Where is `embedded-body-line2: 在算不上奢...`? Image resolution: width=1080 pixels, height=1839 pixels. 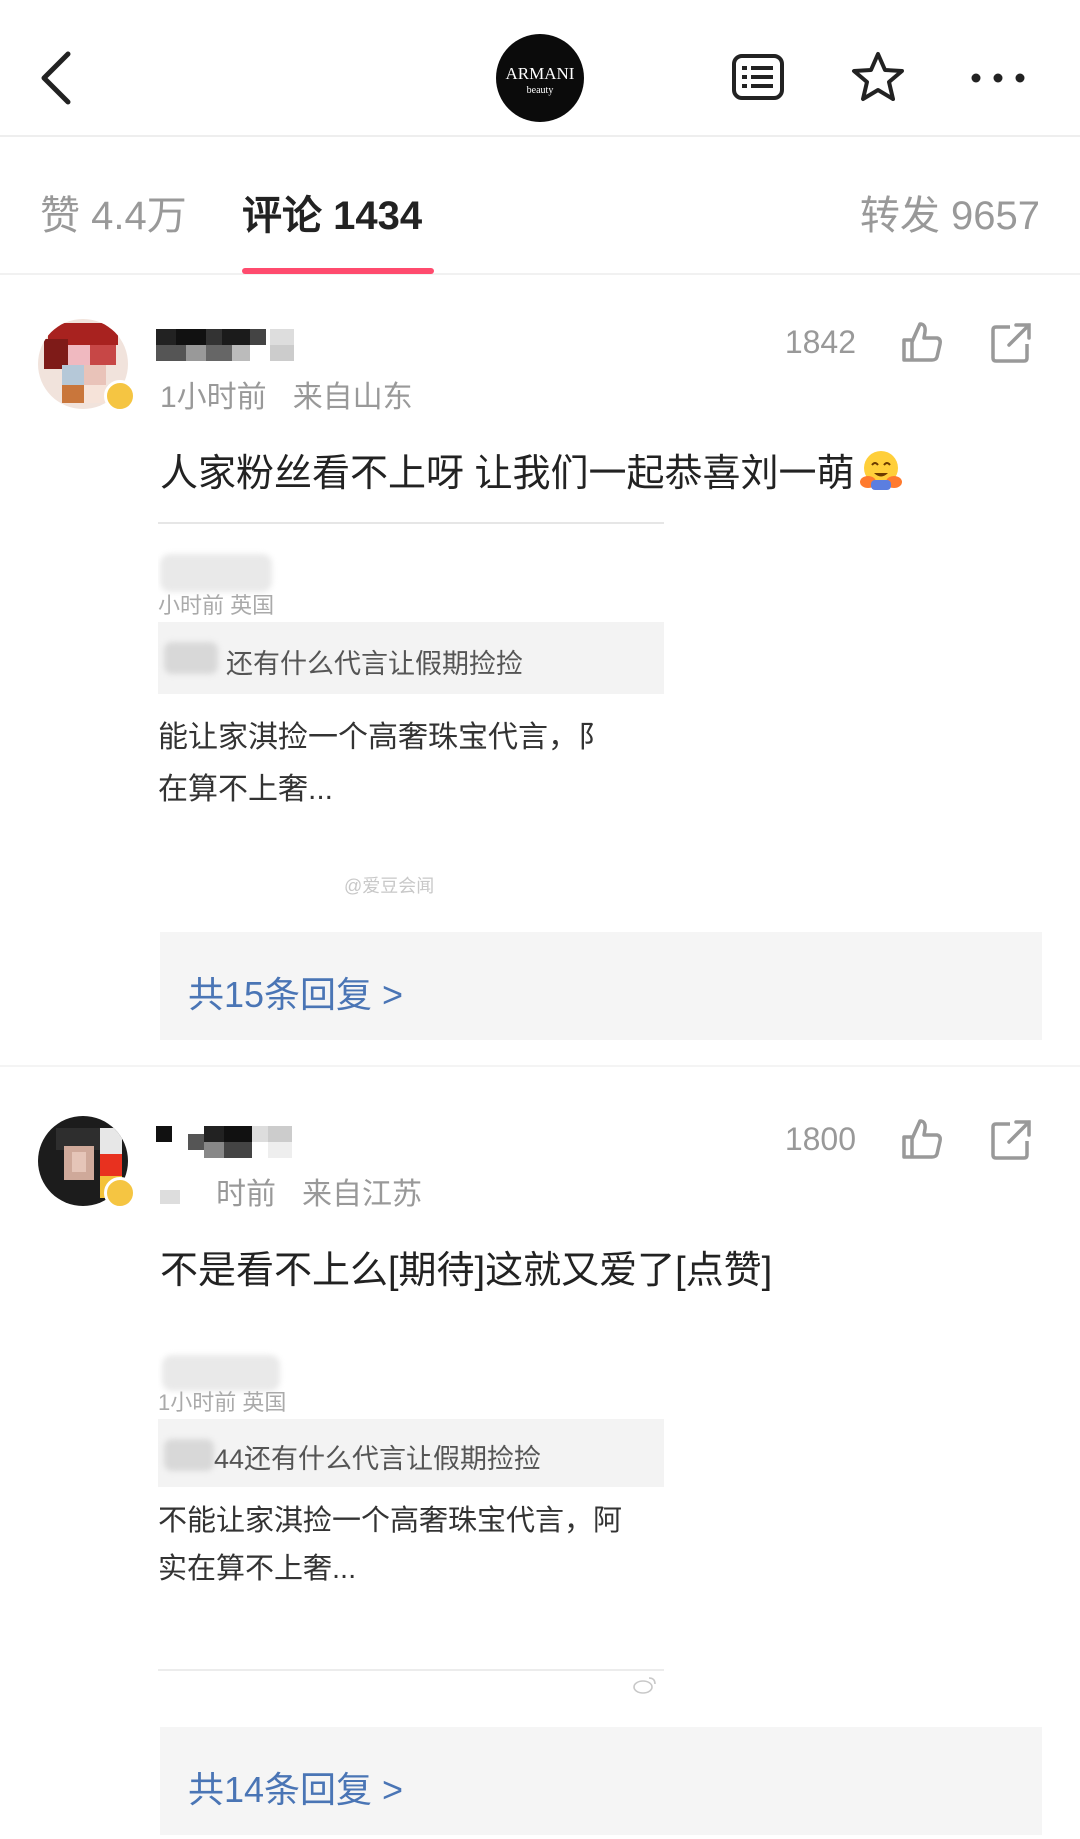
embedded-body-line2: 在算不上奢... is located at coordinates (246, 789).